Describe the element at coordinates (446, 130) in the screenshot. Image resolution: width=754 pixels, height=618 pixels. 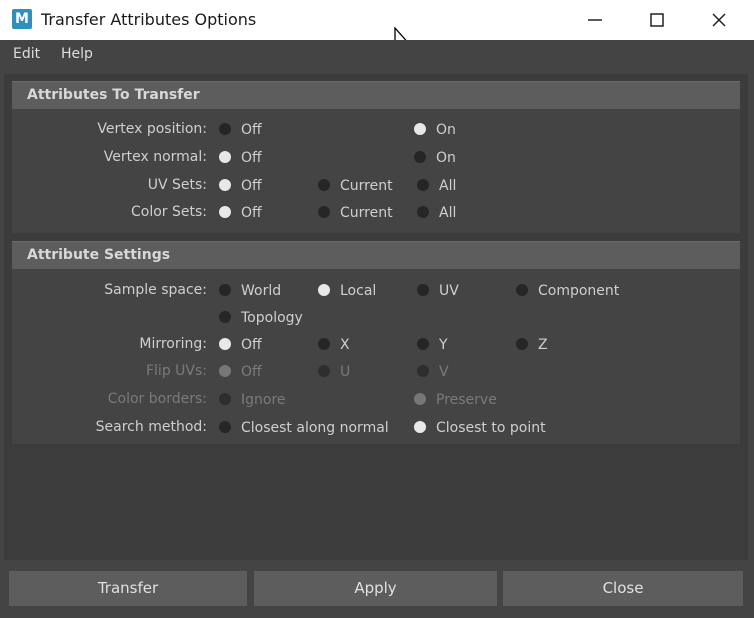
I see `vertex-position-on-label: On` at that location.